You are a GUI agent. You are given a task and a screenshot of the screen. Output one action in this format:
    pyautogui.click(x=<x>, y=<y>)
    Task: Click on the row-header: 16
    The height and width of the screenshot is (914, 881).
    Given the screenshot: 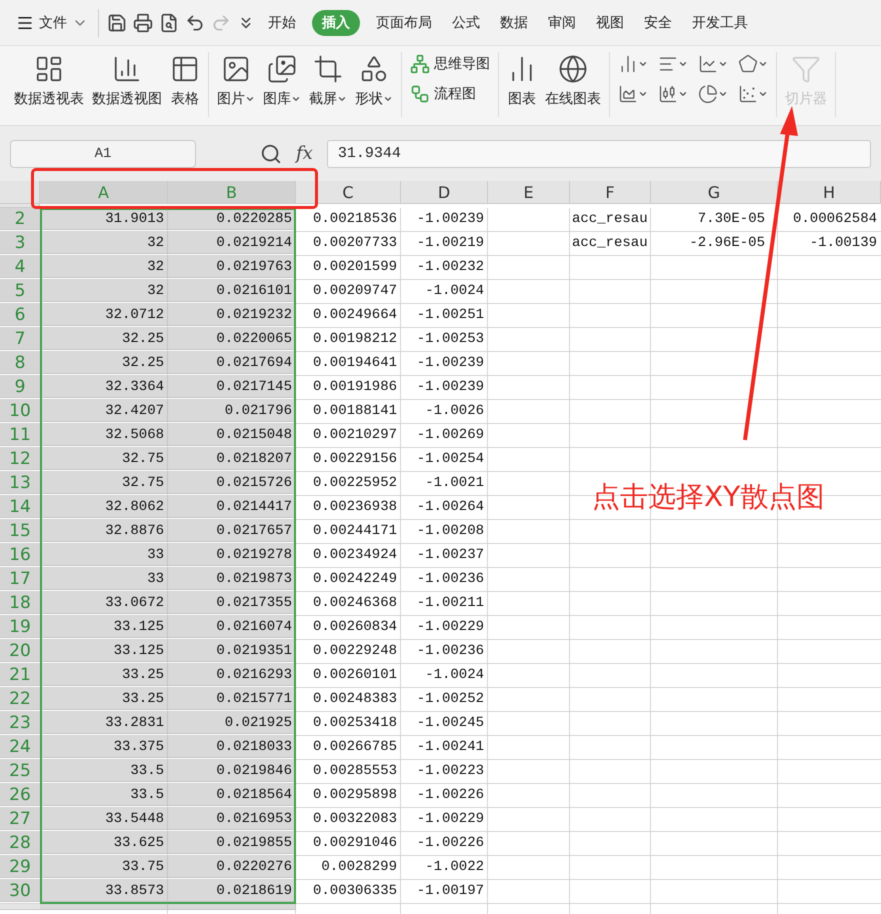 What is the action you would take?
    pyautogui.click(x=20, y=555)
    